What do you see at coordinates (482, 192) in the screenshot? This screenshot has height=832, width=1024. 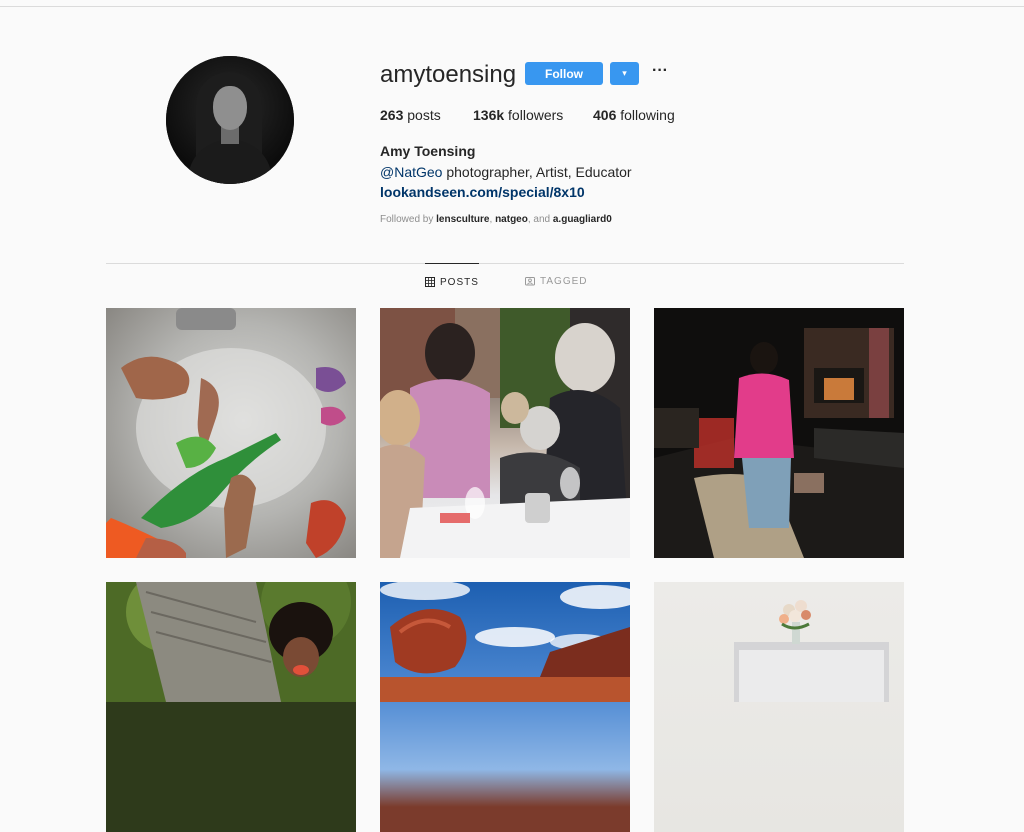 I see `profile-website-link: lookandseen.com/special/8x10` at bounding box center [482, 192].